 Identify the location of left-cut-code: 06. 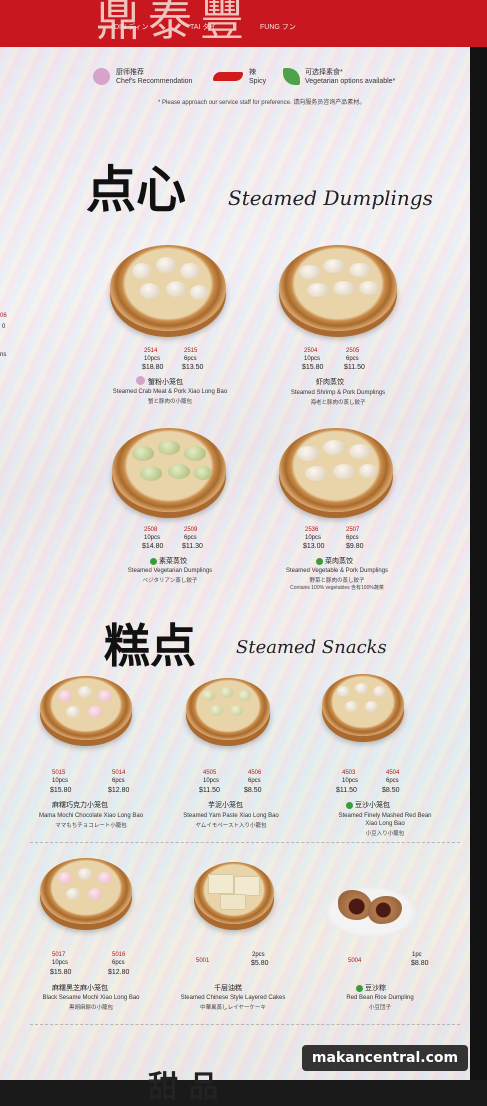
(3, 316).